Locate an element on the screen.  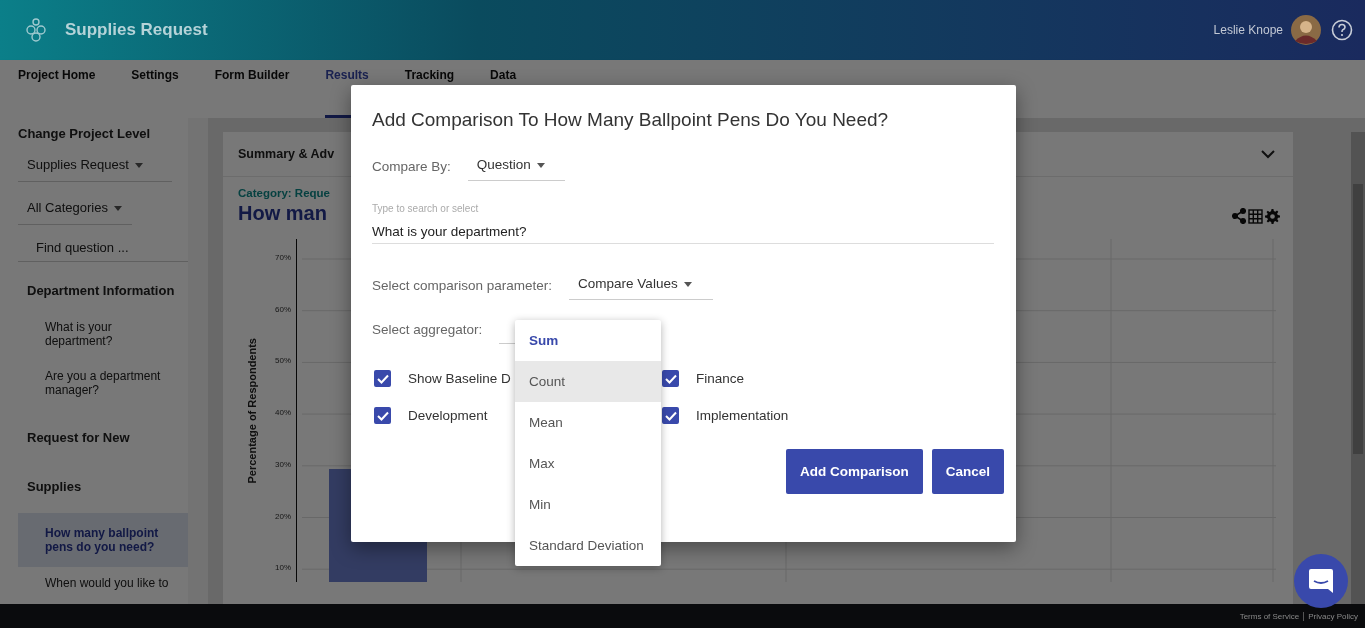
sidebar-heading: Change Project Level is located at coordinates (85, 133).